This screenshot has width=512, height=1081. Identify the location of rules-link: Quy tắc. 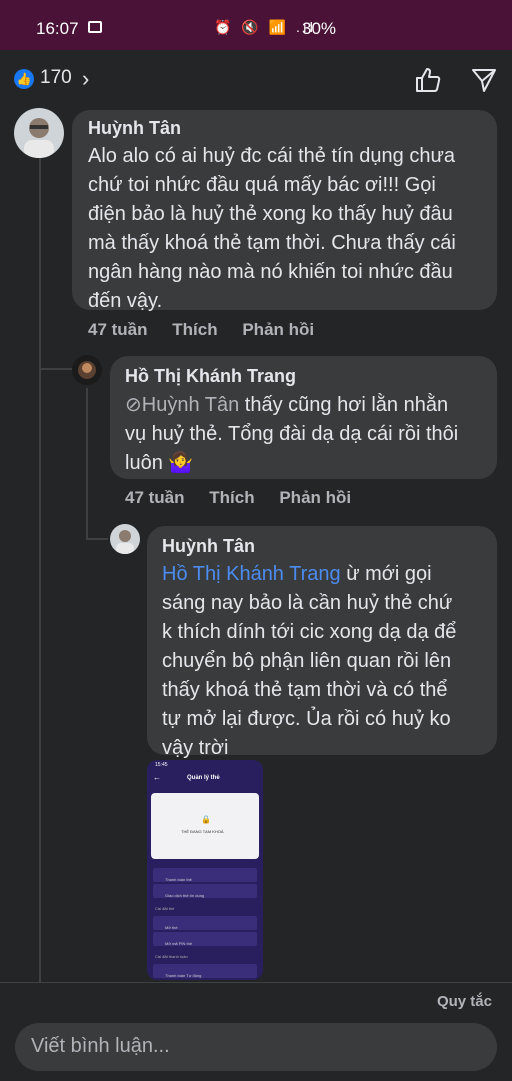
(464, 1001).